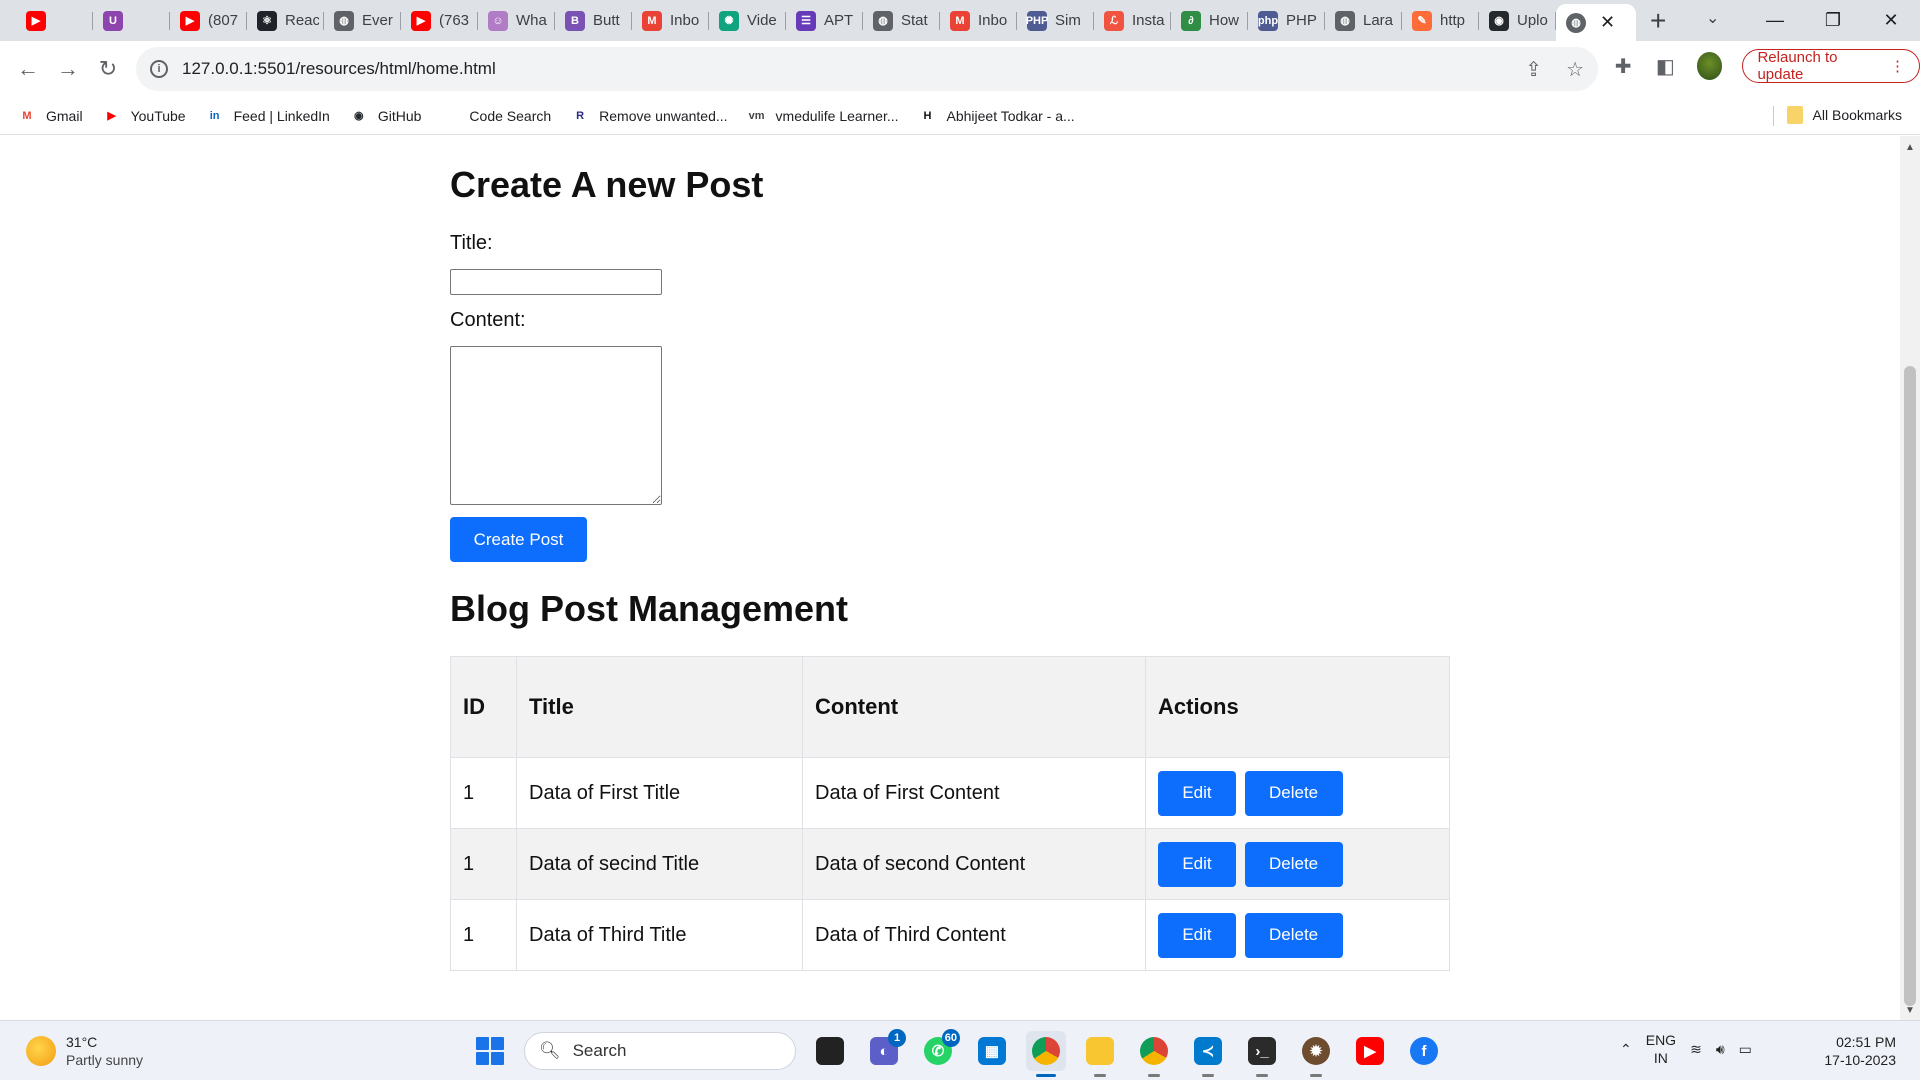 The height and width of the screenshot is (1080, 1920). What do you see at coordinates (285, 20) in the screenshot?
I see `browser-tab: ⚛ Reac` at bounding box center [285, 20].